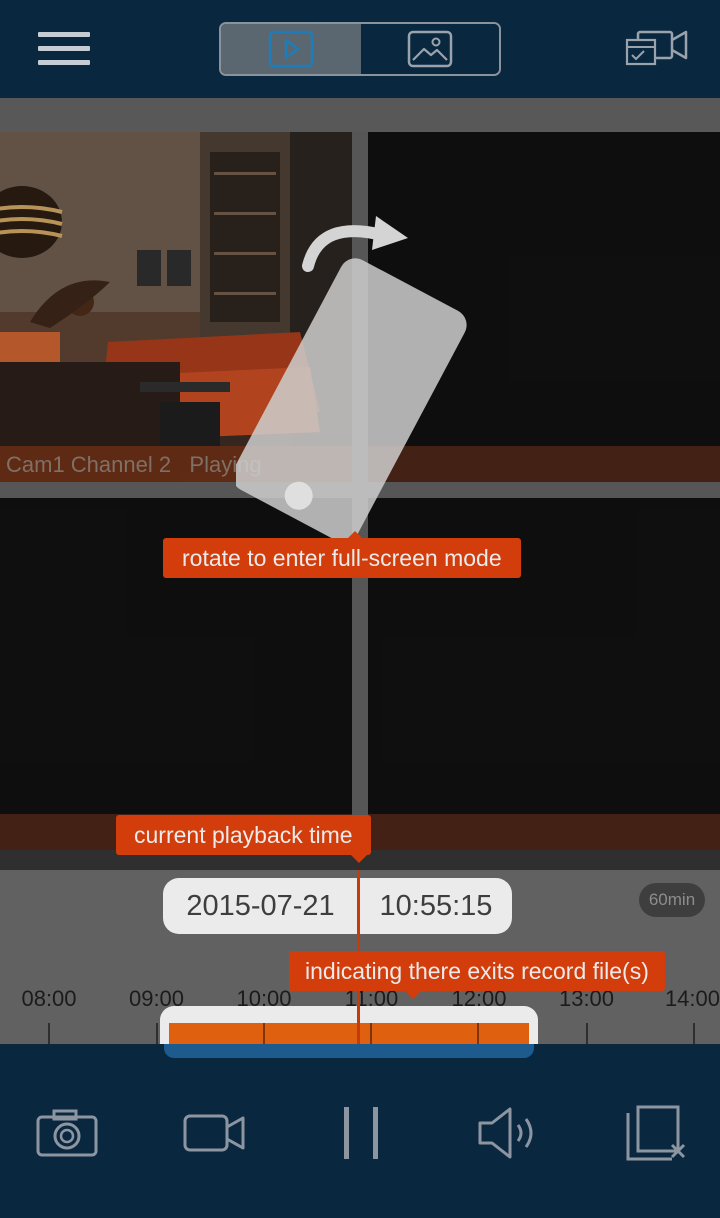 This screenshot has width=720, height=1218. I want to click on tile-status-label: Cam1 Channel 2 Playing, so click(134, 464).